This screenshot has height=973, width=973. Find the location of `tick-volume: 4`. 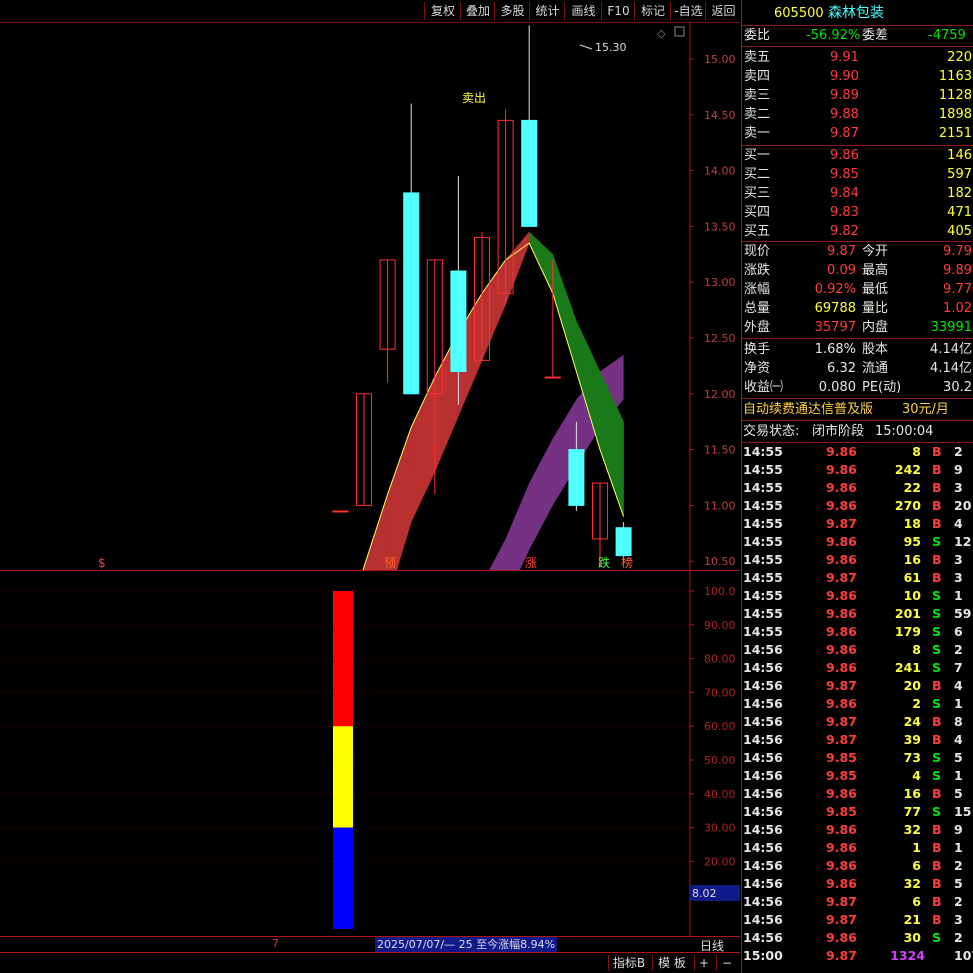

tick-volume: 4 is located at coordinates (916, 775).